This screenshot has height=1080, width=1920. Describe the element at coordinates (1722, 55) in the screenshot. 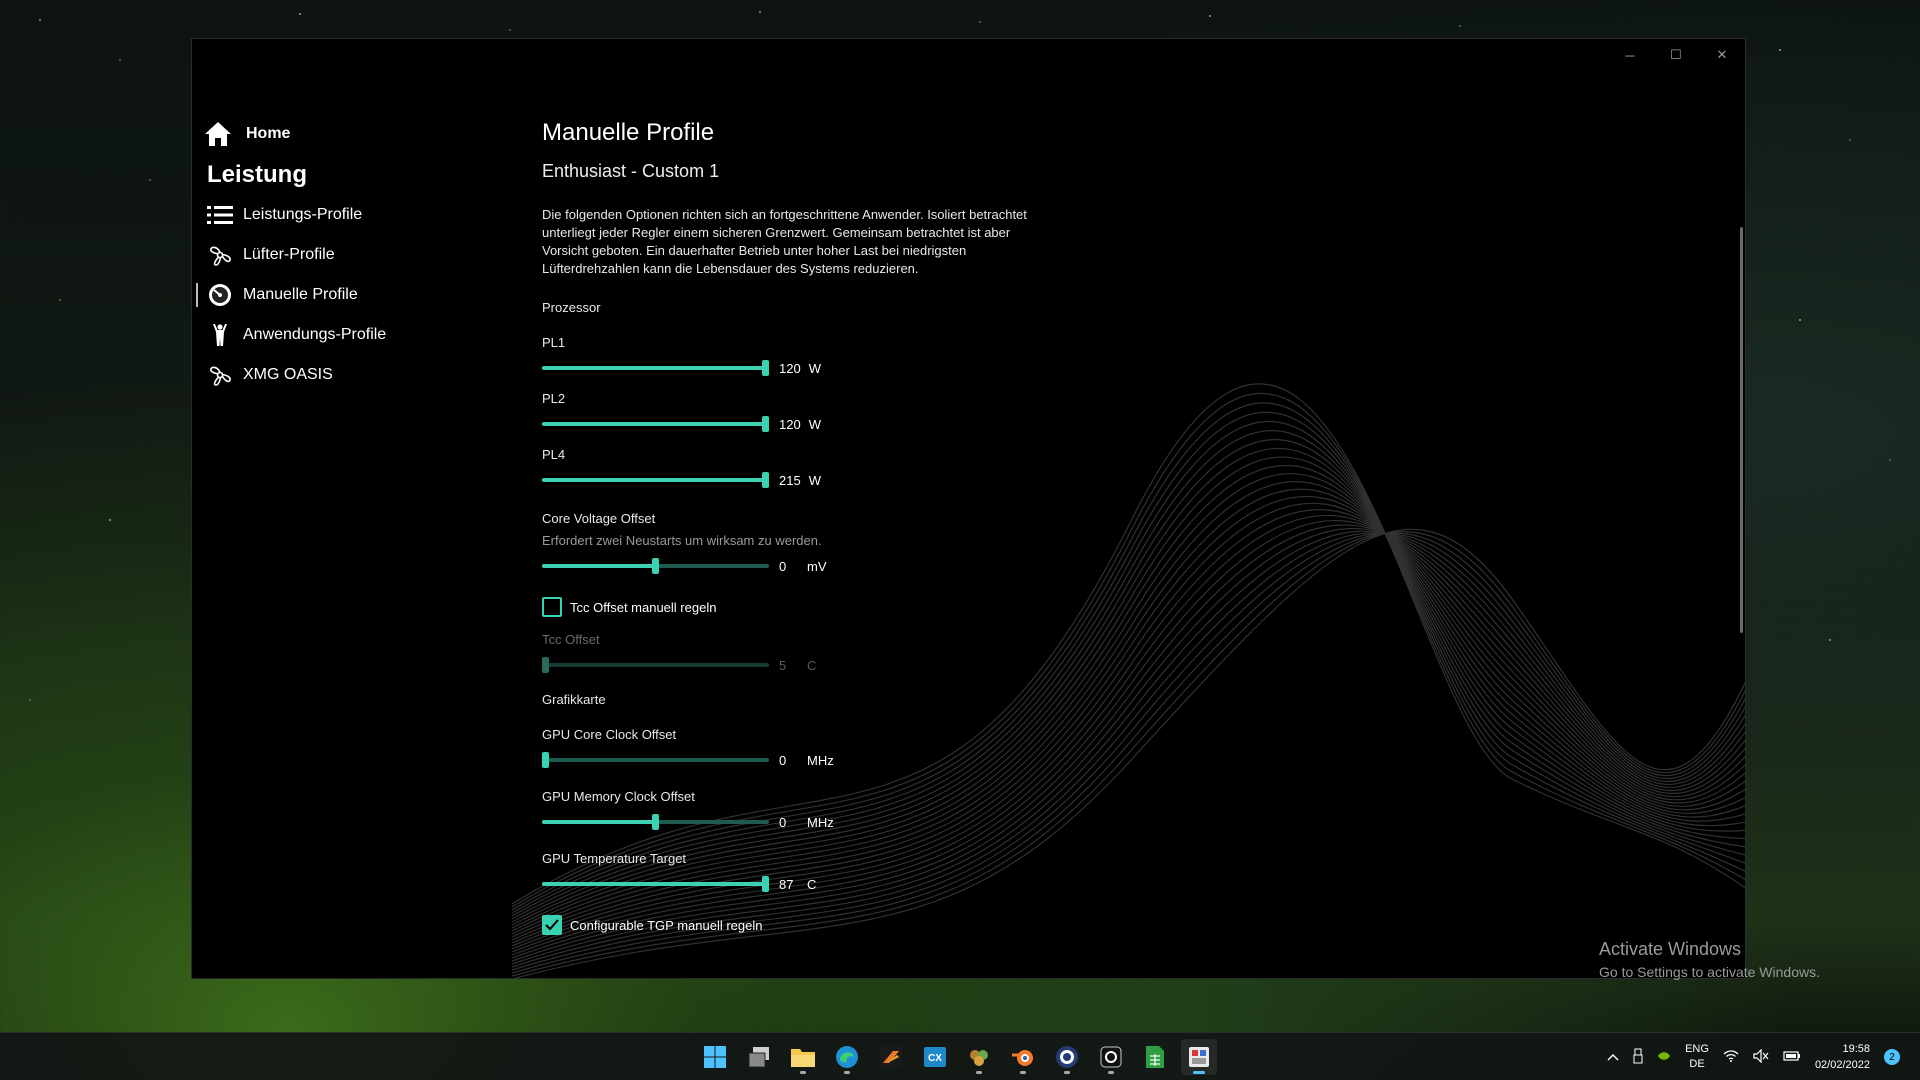

I see `close-button: ✕` at that location.